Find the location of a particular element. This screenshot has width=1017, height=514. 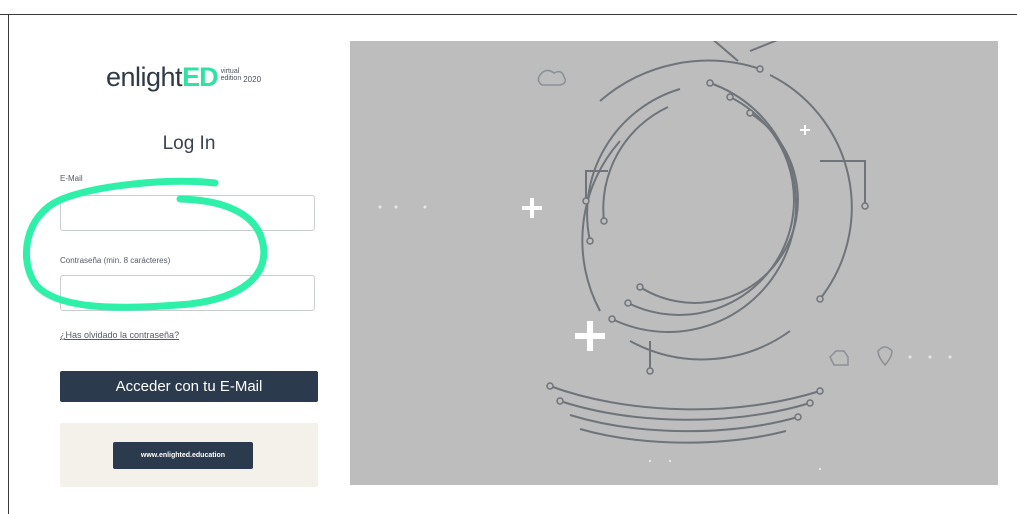

cloud-icon is located at coordinates (552, 77).